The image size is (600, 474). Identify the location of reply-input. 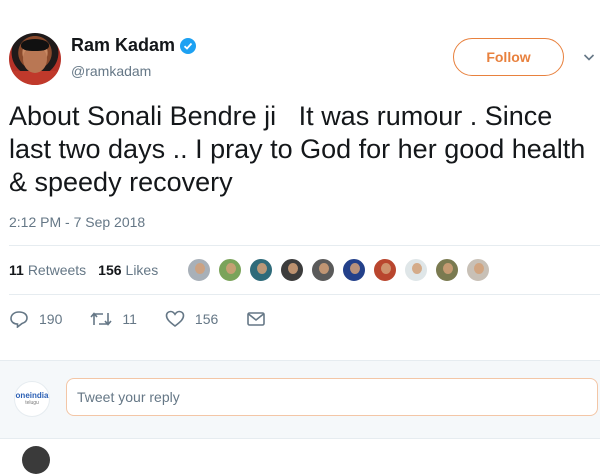
(332, 397).